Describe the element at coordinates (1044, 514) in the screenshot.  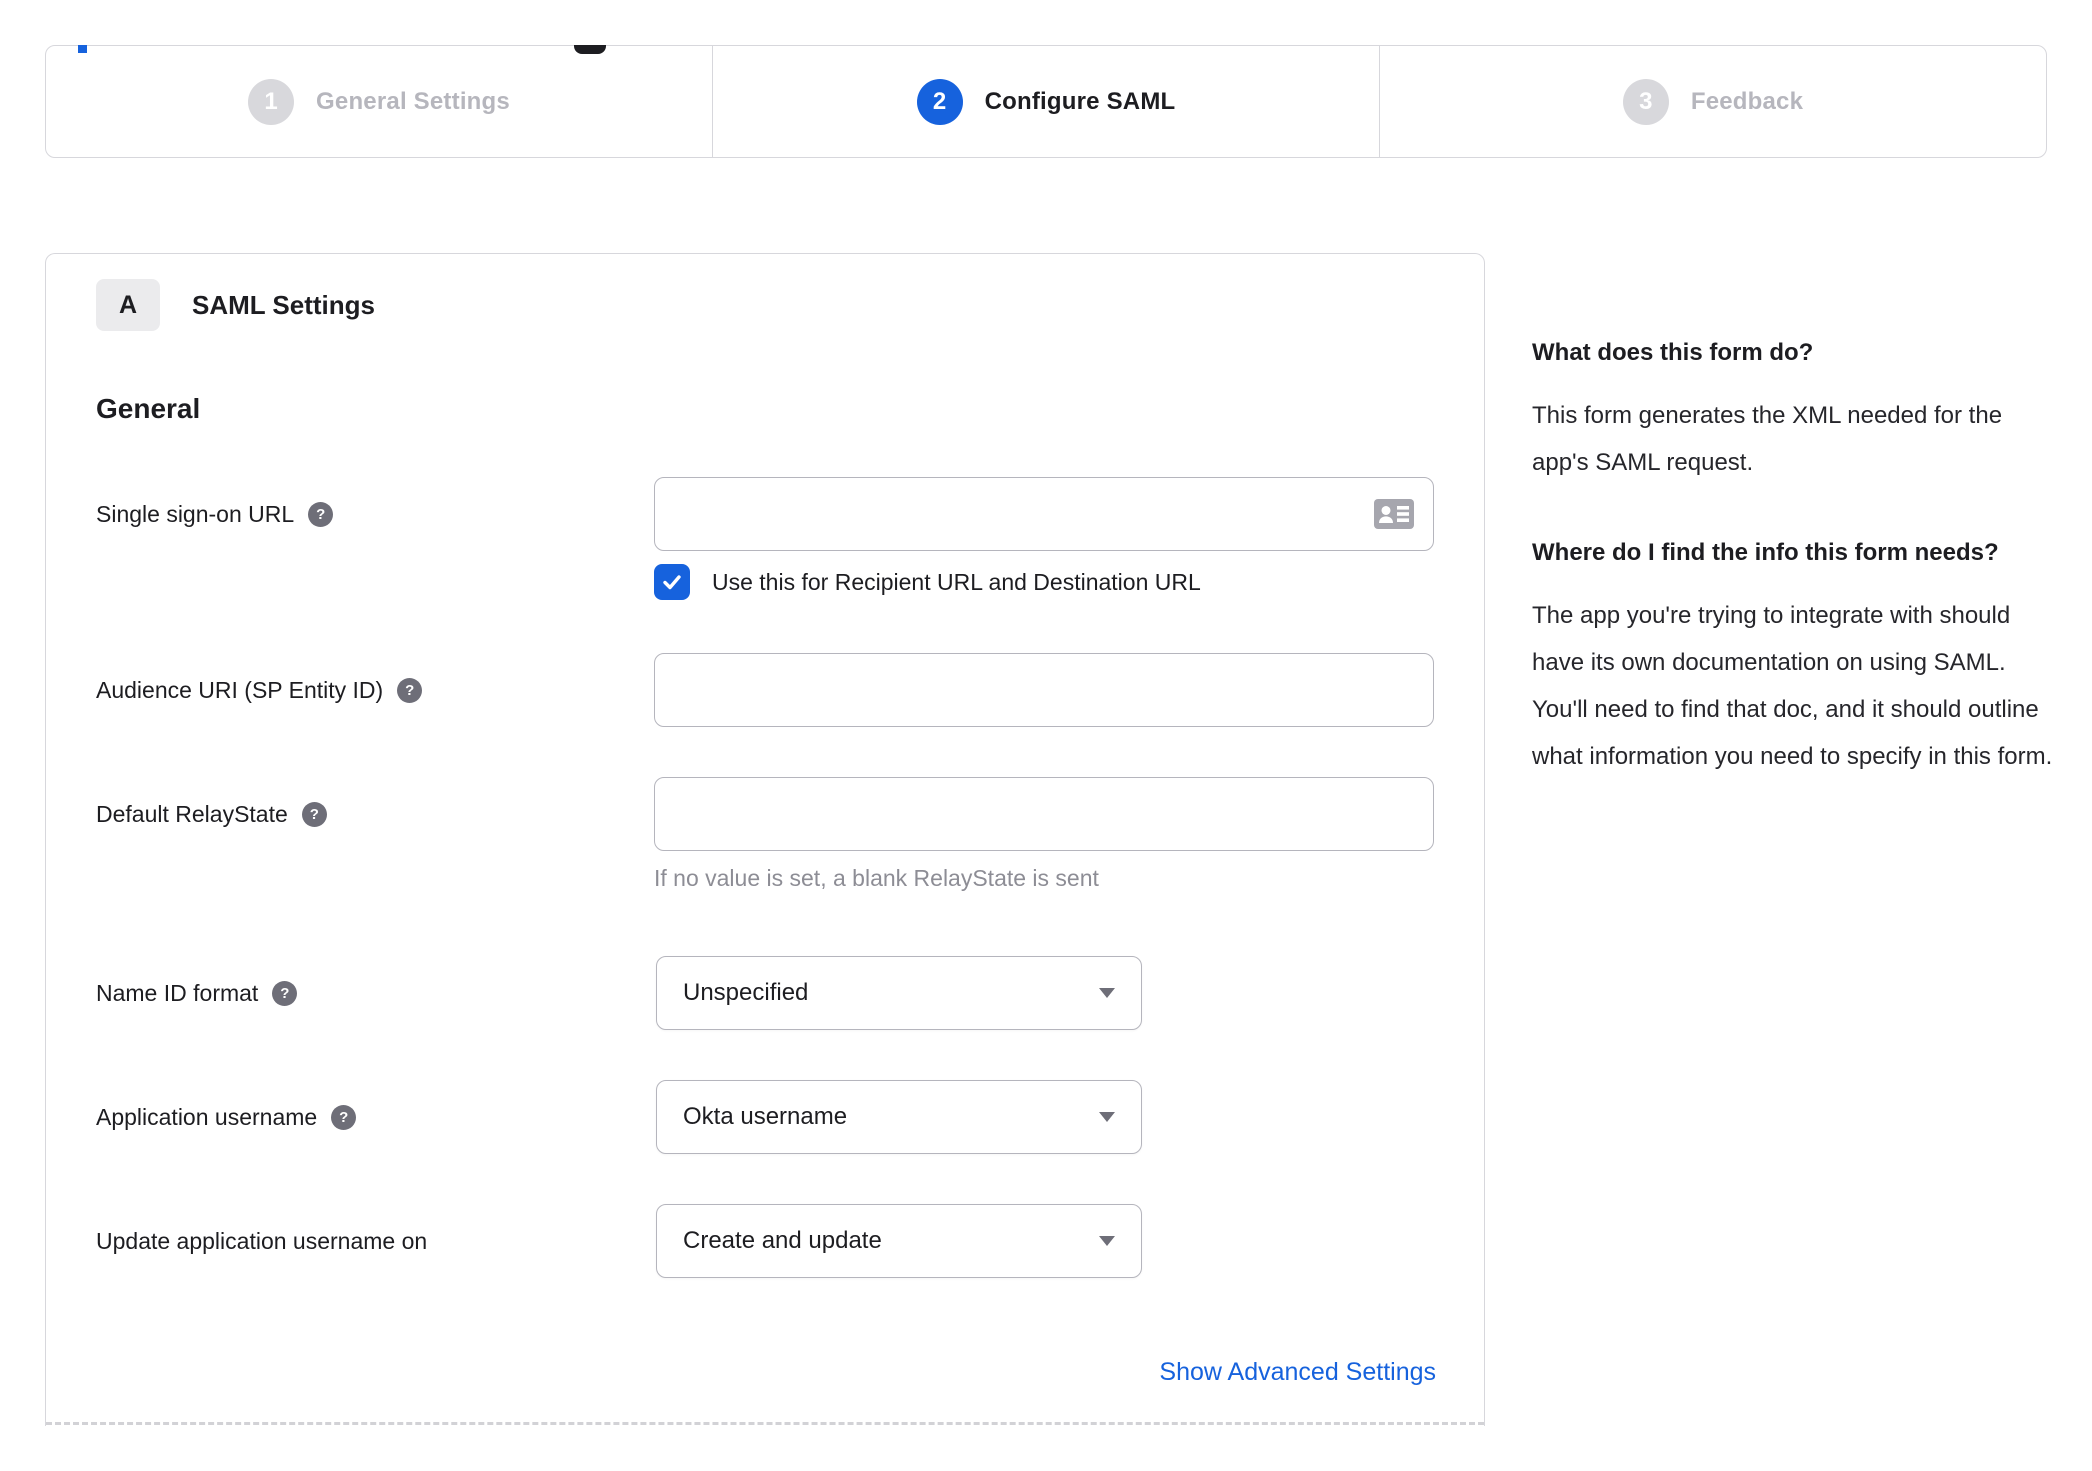
I see `sso-url-input` at that location.